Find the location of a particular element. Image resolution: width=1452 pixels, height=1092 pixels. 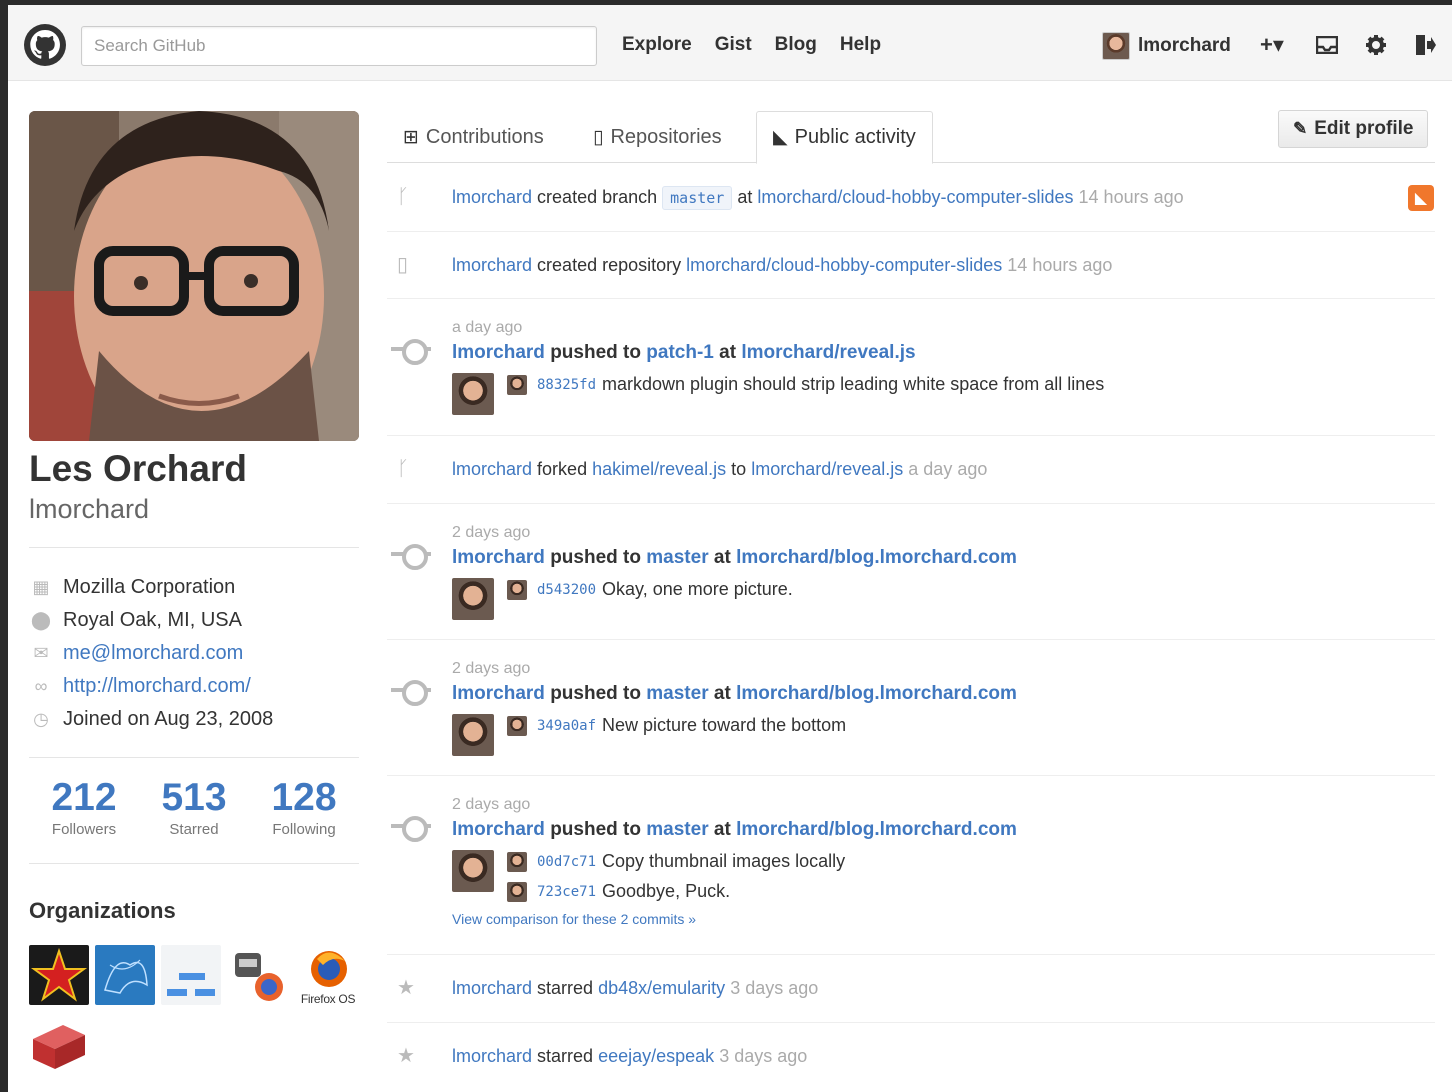

branch-link: patch-1 is located at coordinates (680, 352).